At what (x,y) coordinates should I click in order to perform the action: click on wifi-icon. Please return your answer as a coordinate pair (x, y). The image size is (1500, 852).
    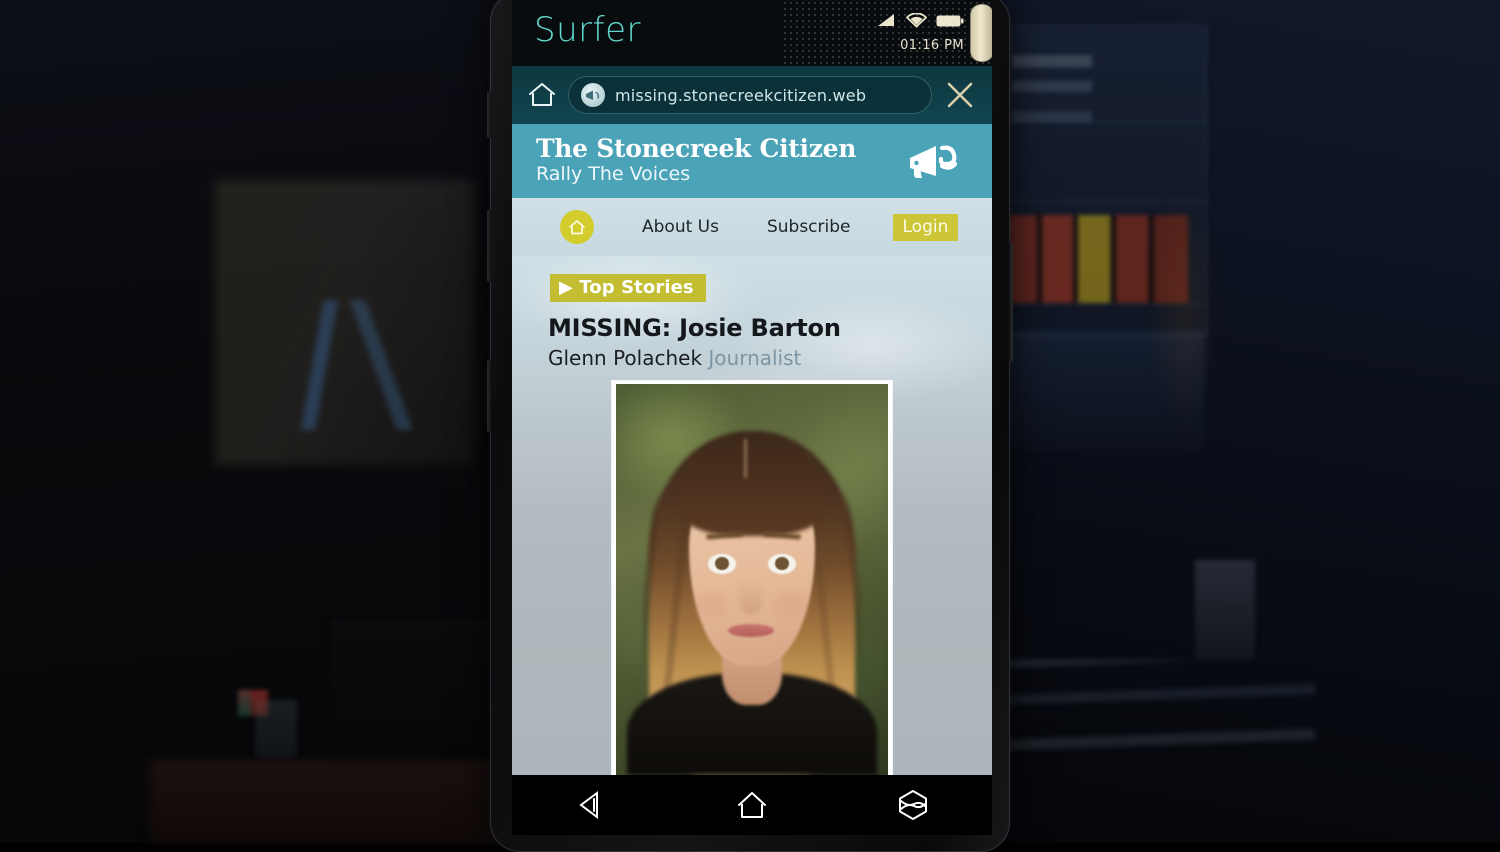
    Looking at the image, I should click on (916, 20).